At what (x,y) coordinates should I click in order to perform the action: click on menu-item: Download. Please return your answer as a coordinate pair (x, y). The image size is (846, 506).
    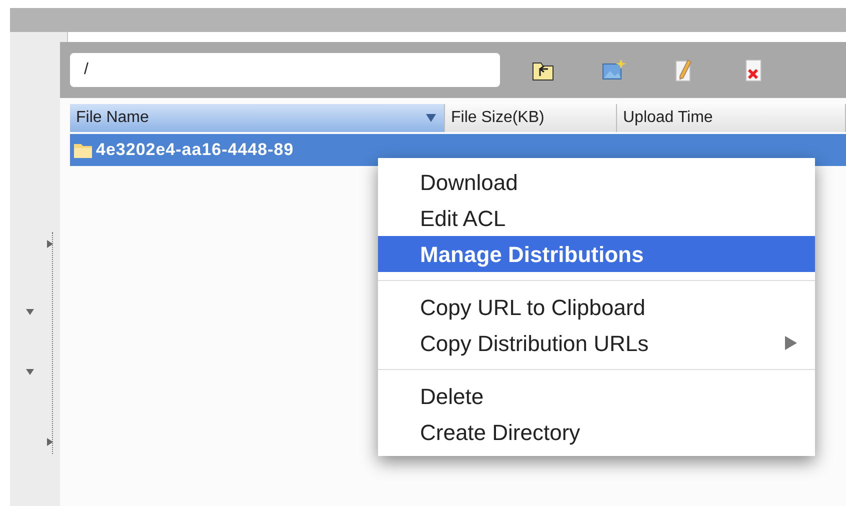
    Looking at the image, I should click on (596, 182).